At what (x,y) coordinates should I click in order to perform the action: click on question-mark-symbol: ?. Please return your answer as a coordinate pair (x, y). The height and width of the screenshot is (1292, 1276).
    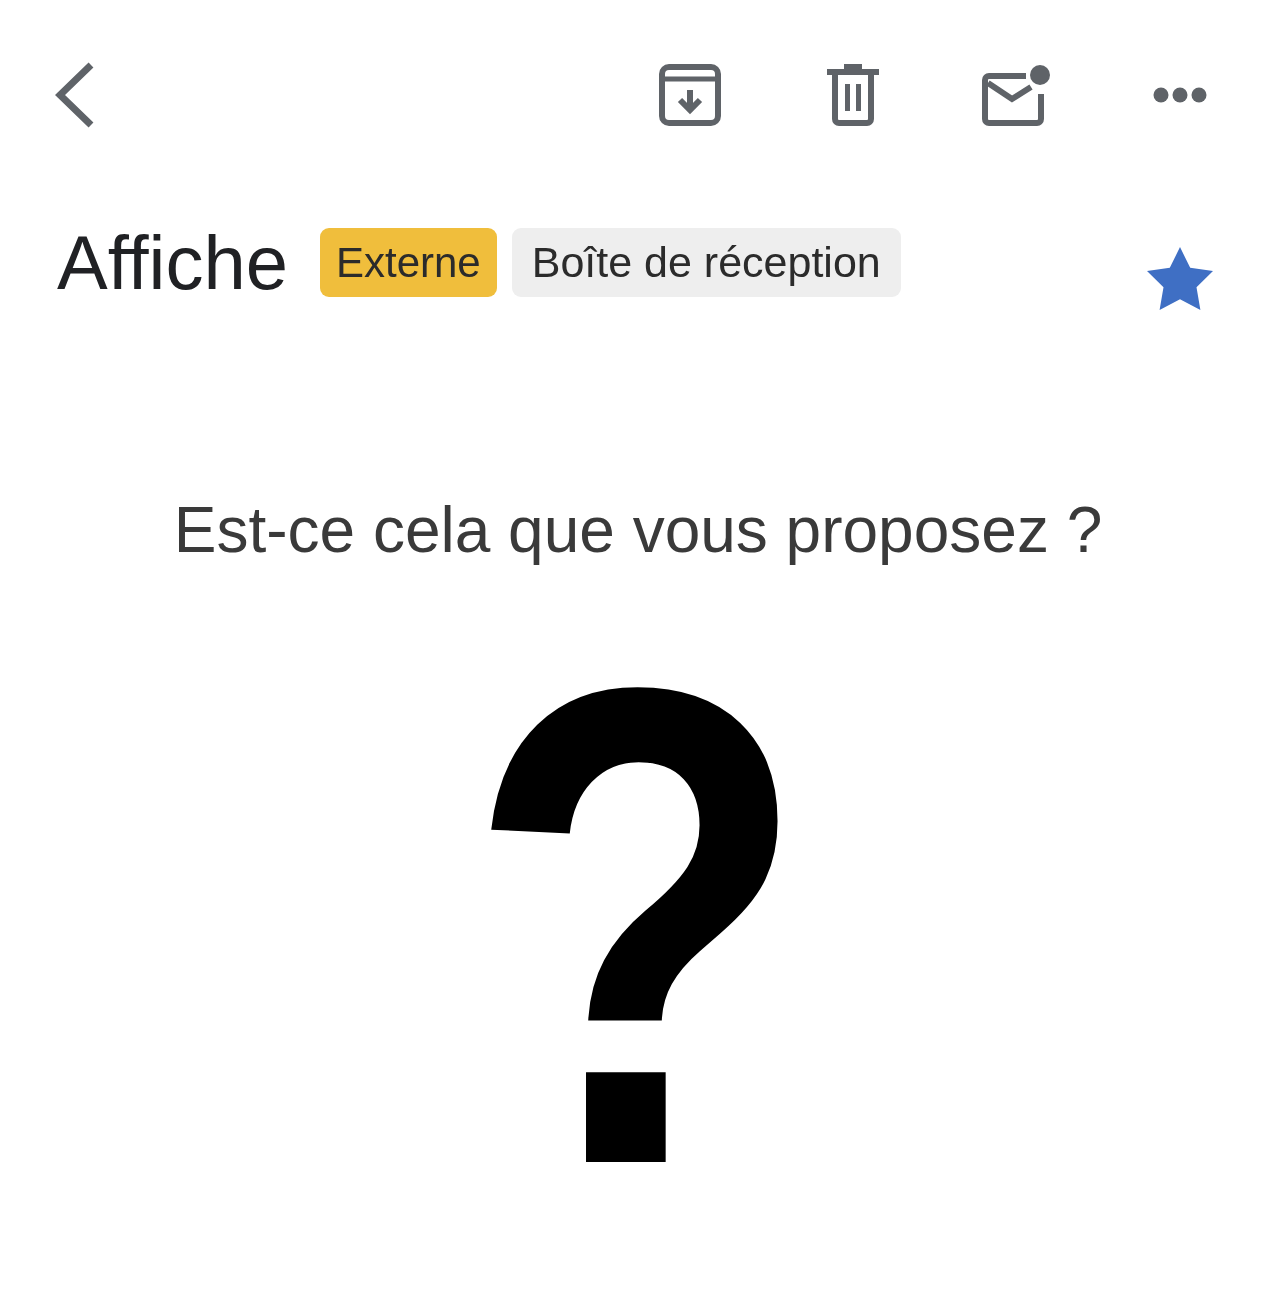
    Looking at the image, I should click on (638, 926).